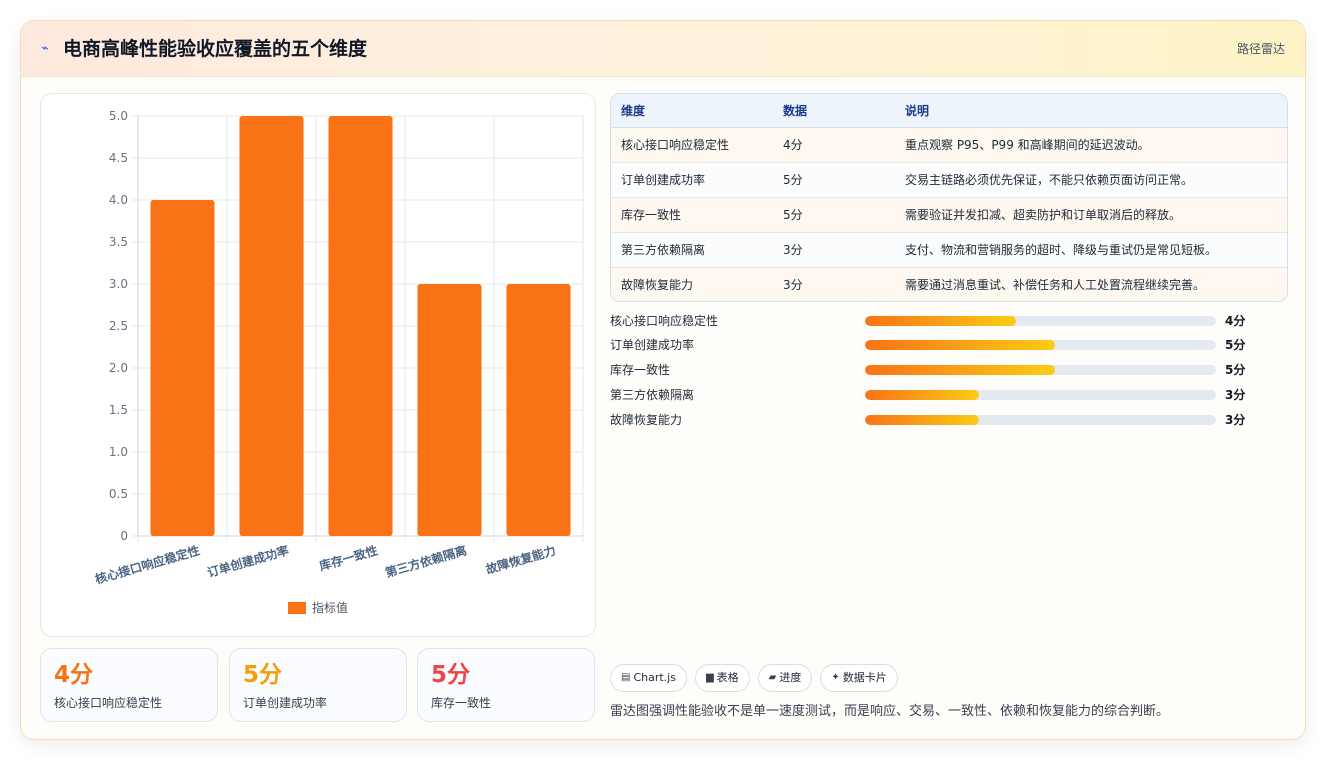 This screenshot has height=761, width=1327. Describe the element at coordinates (1091, 180) in the screenshot. I see `table-cell-note: 交易主链路必须优先保证，不能只依赖页面访问正常。` at that location.